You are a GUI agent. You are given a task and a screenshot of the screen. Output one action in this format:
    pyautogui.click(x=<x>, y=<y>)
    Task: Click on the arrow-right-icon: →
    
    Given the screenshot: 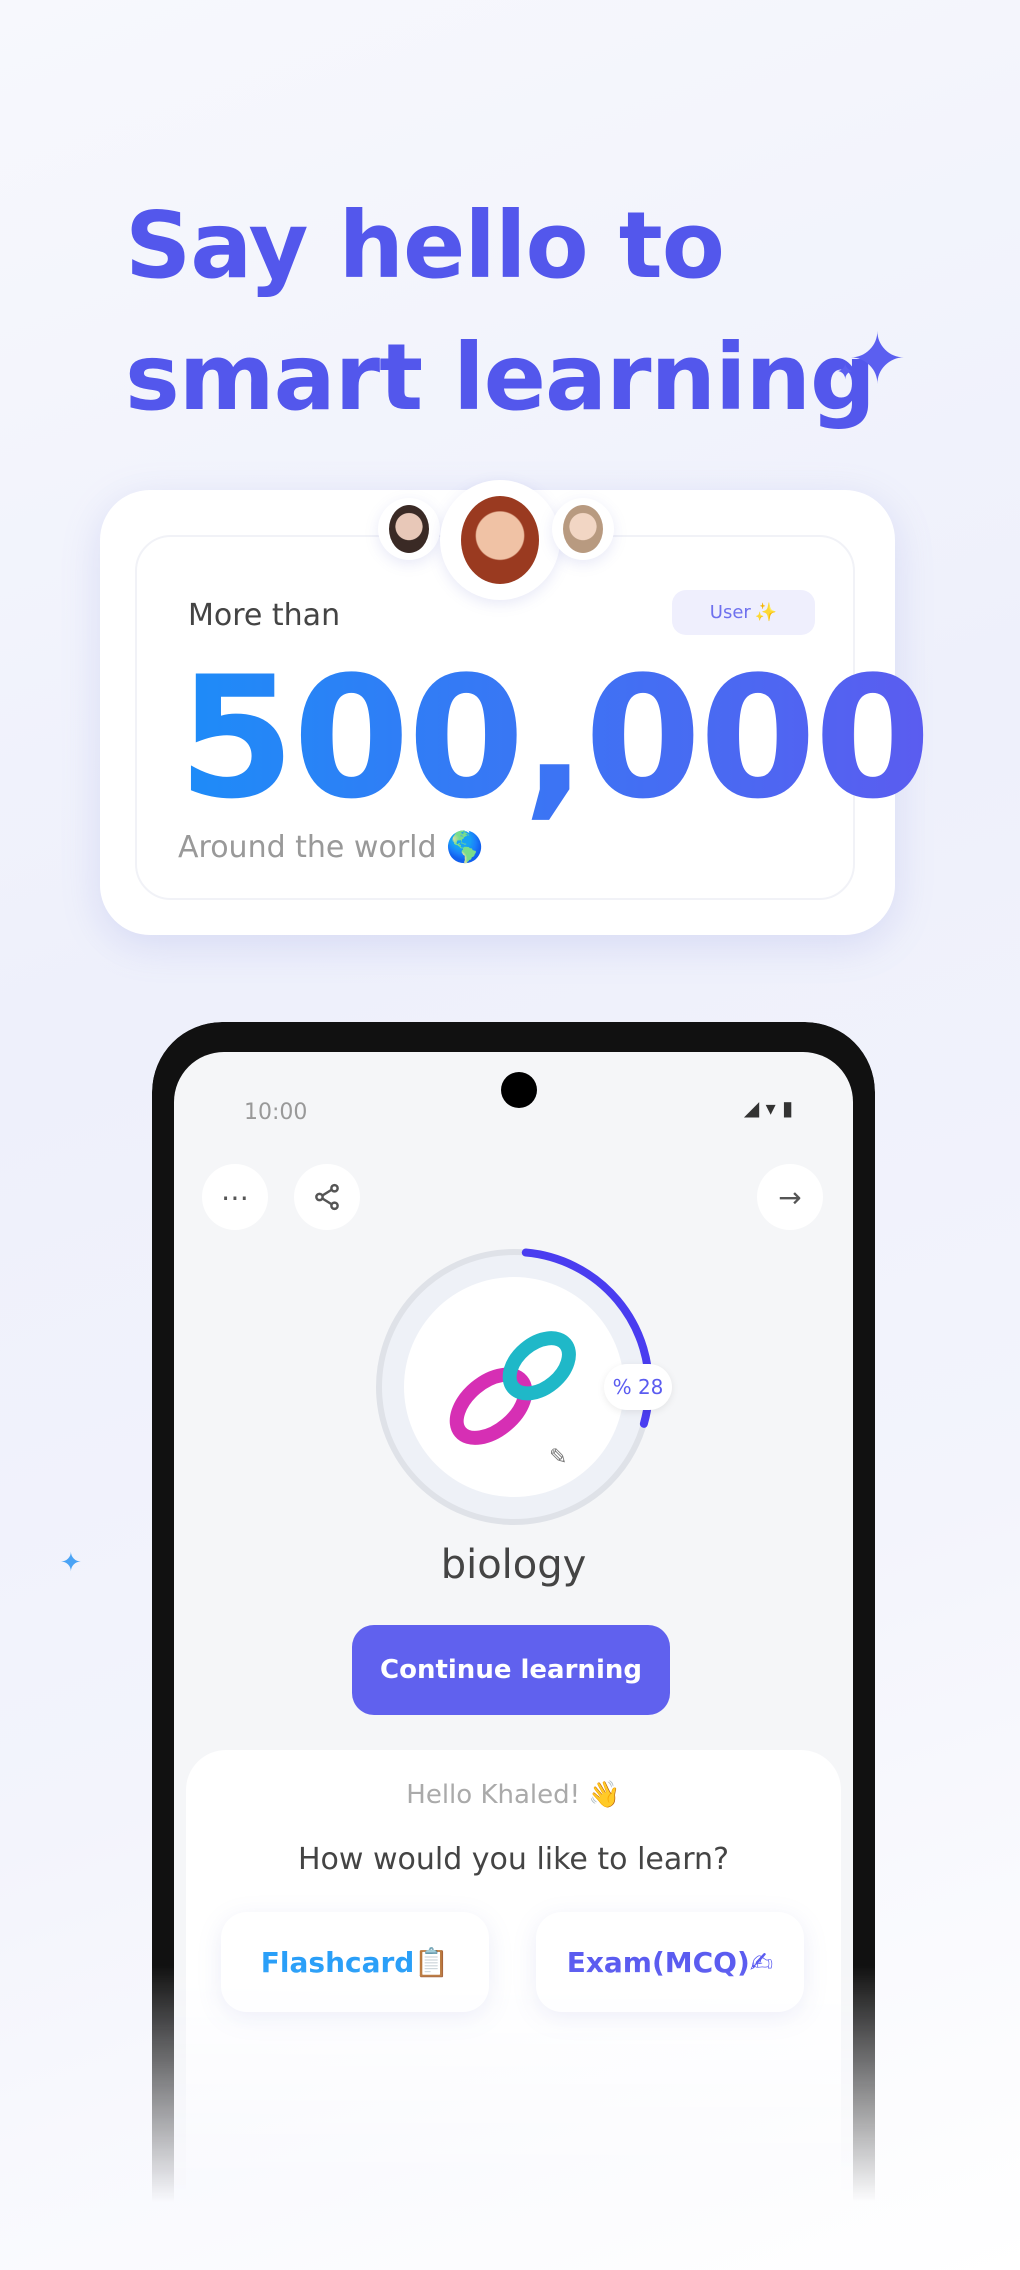 What is the action you would take?
    pyautogui.click(x=790, y=1197)
    